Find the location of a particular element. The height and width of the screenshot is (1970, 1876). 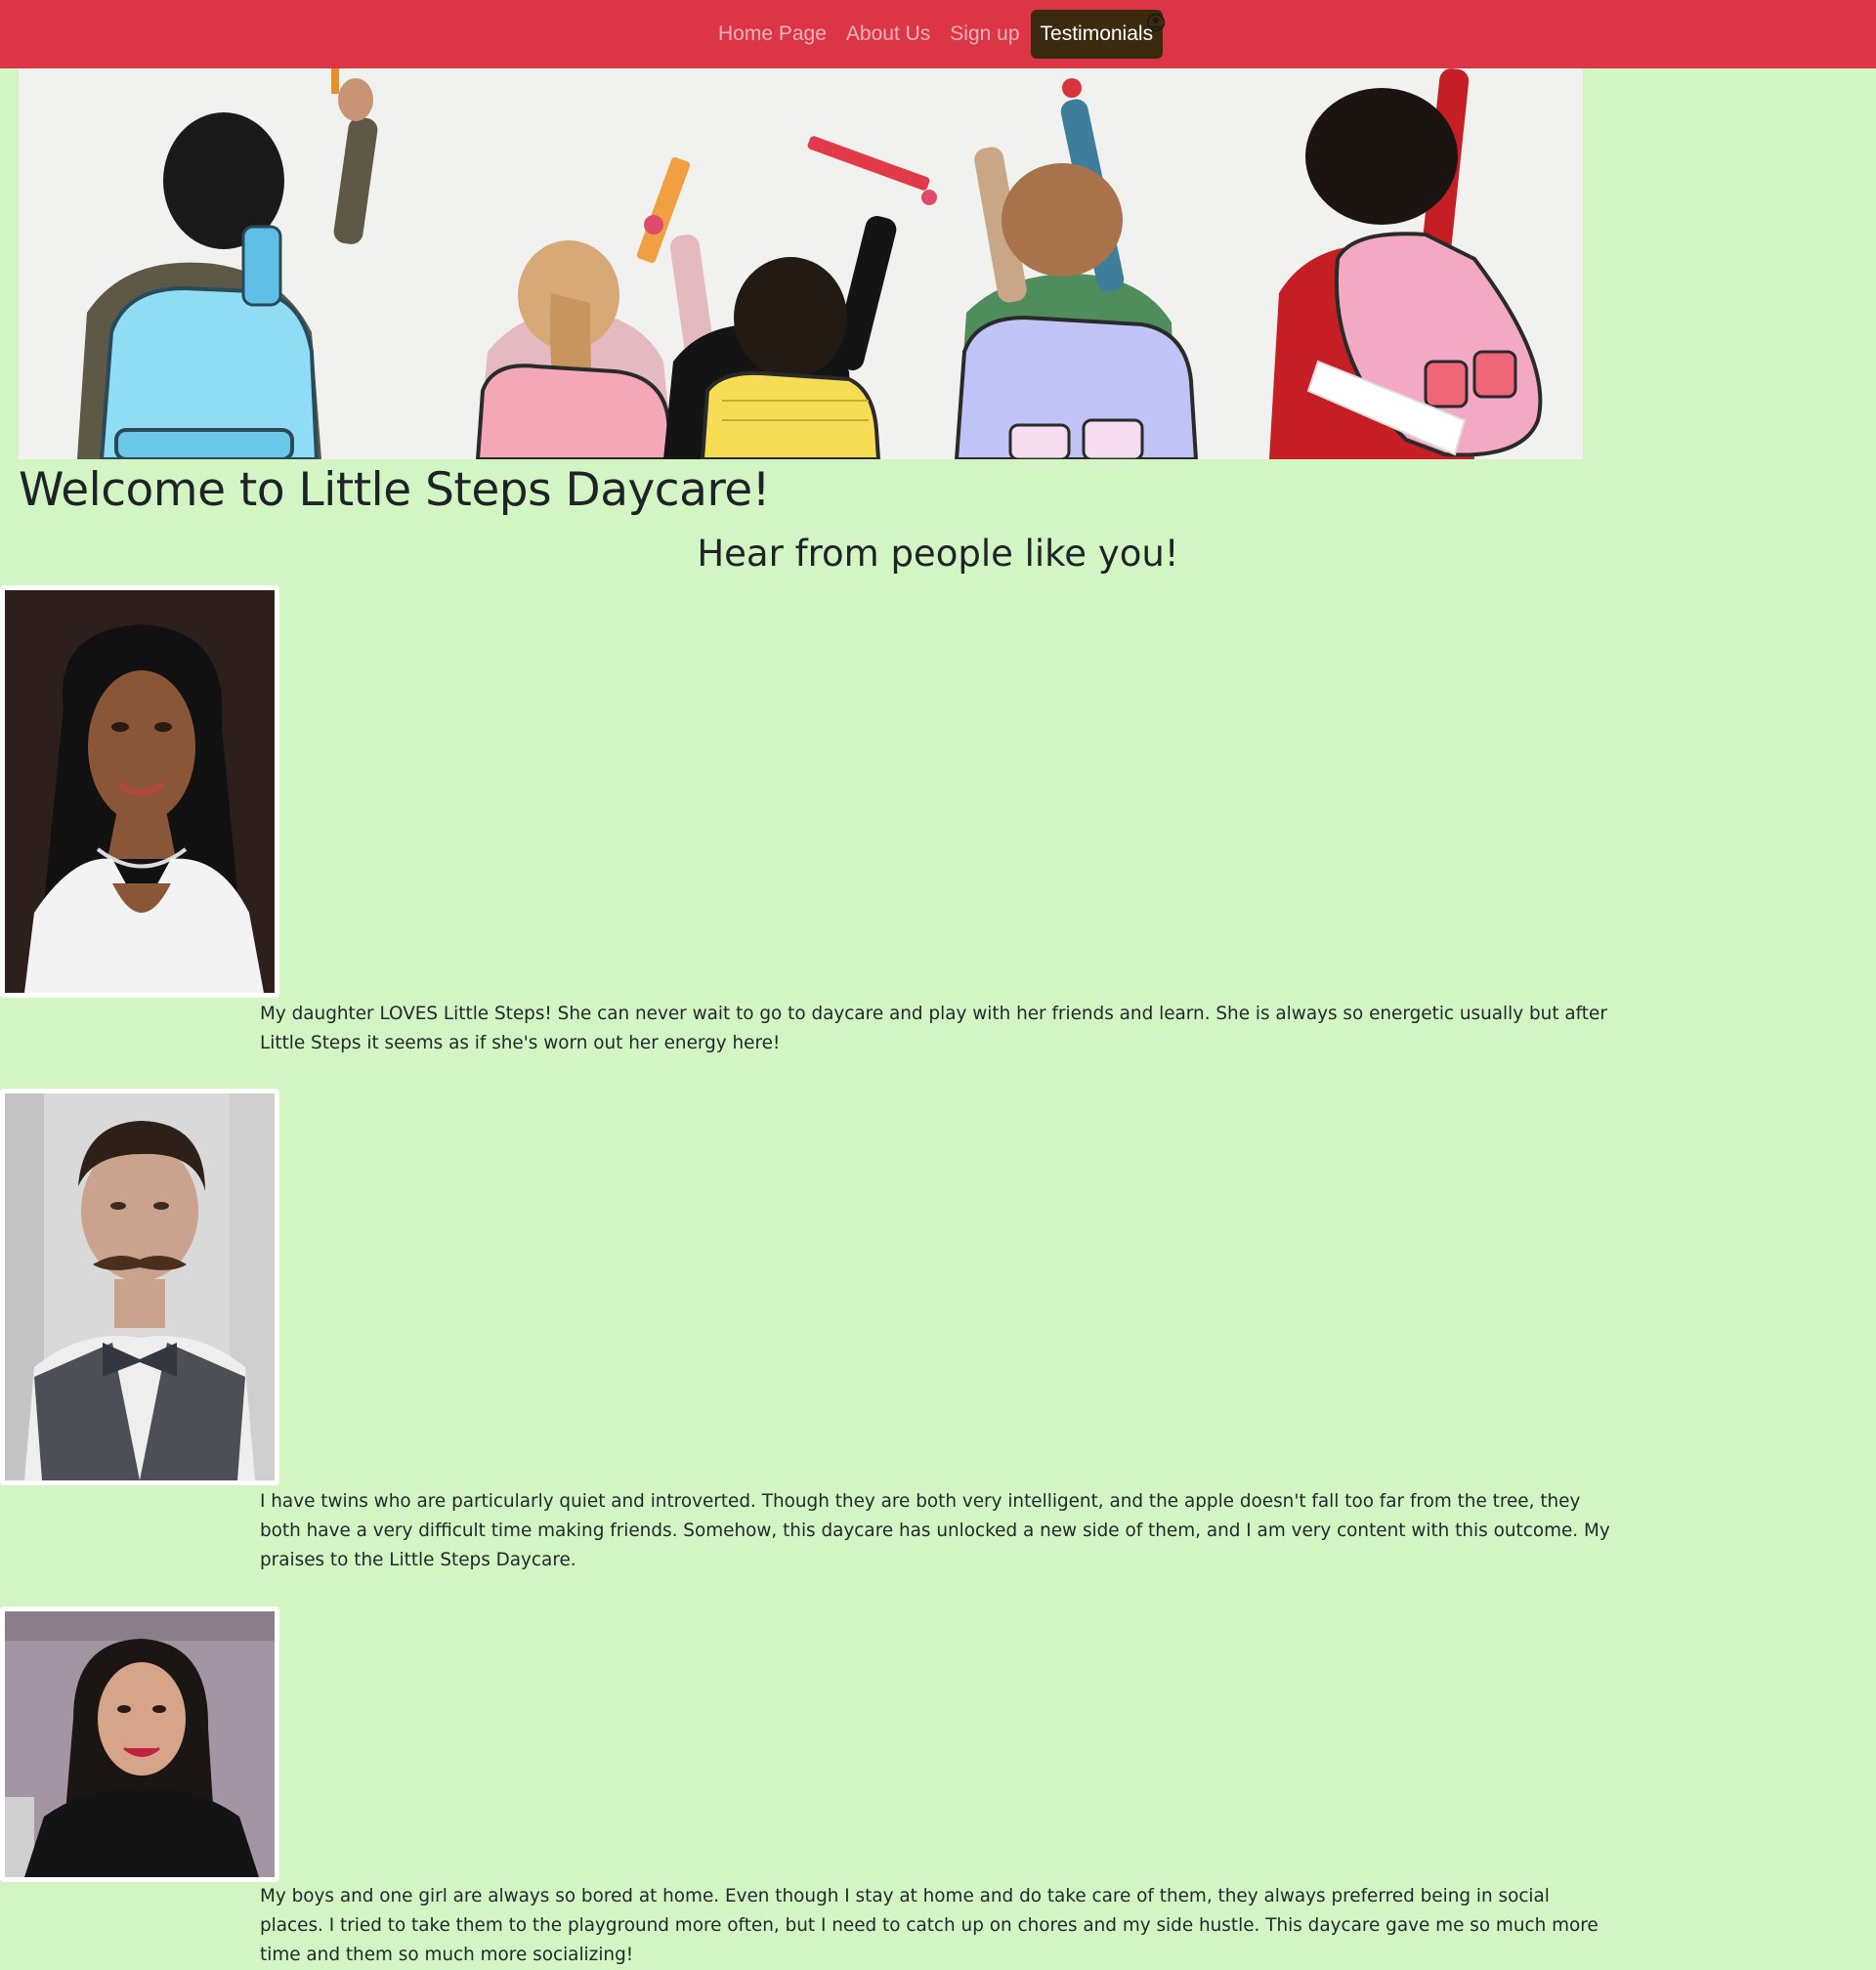

nav-sign-up-link: Sign up is located at coordinates (984, 34).